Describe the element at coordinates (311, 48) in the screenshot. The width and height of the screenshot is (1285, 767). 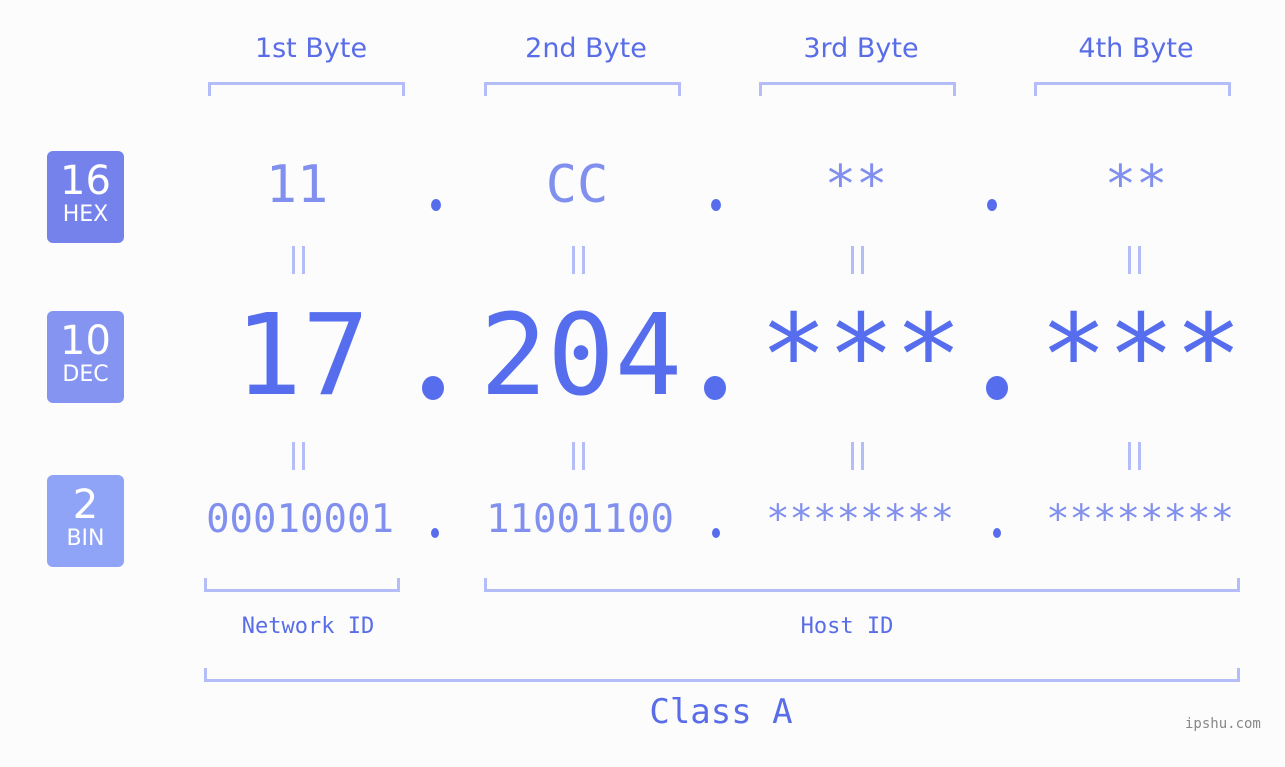
I see `byte-header-1: 1st Byte` at that location.